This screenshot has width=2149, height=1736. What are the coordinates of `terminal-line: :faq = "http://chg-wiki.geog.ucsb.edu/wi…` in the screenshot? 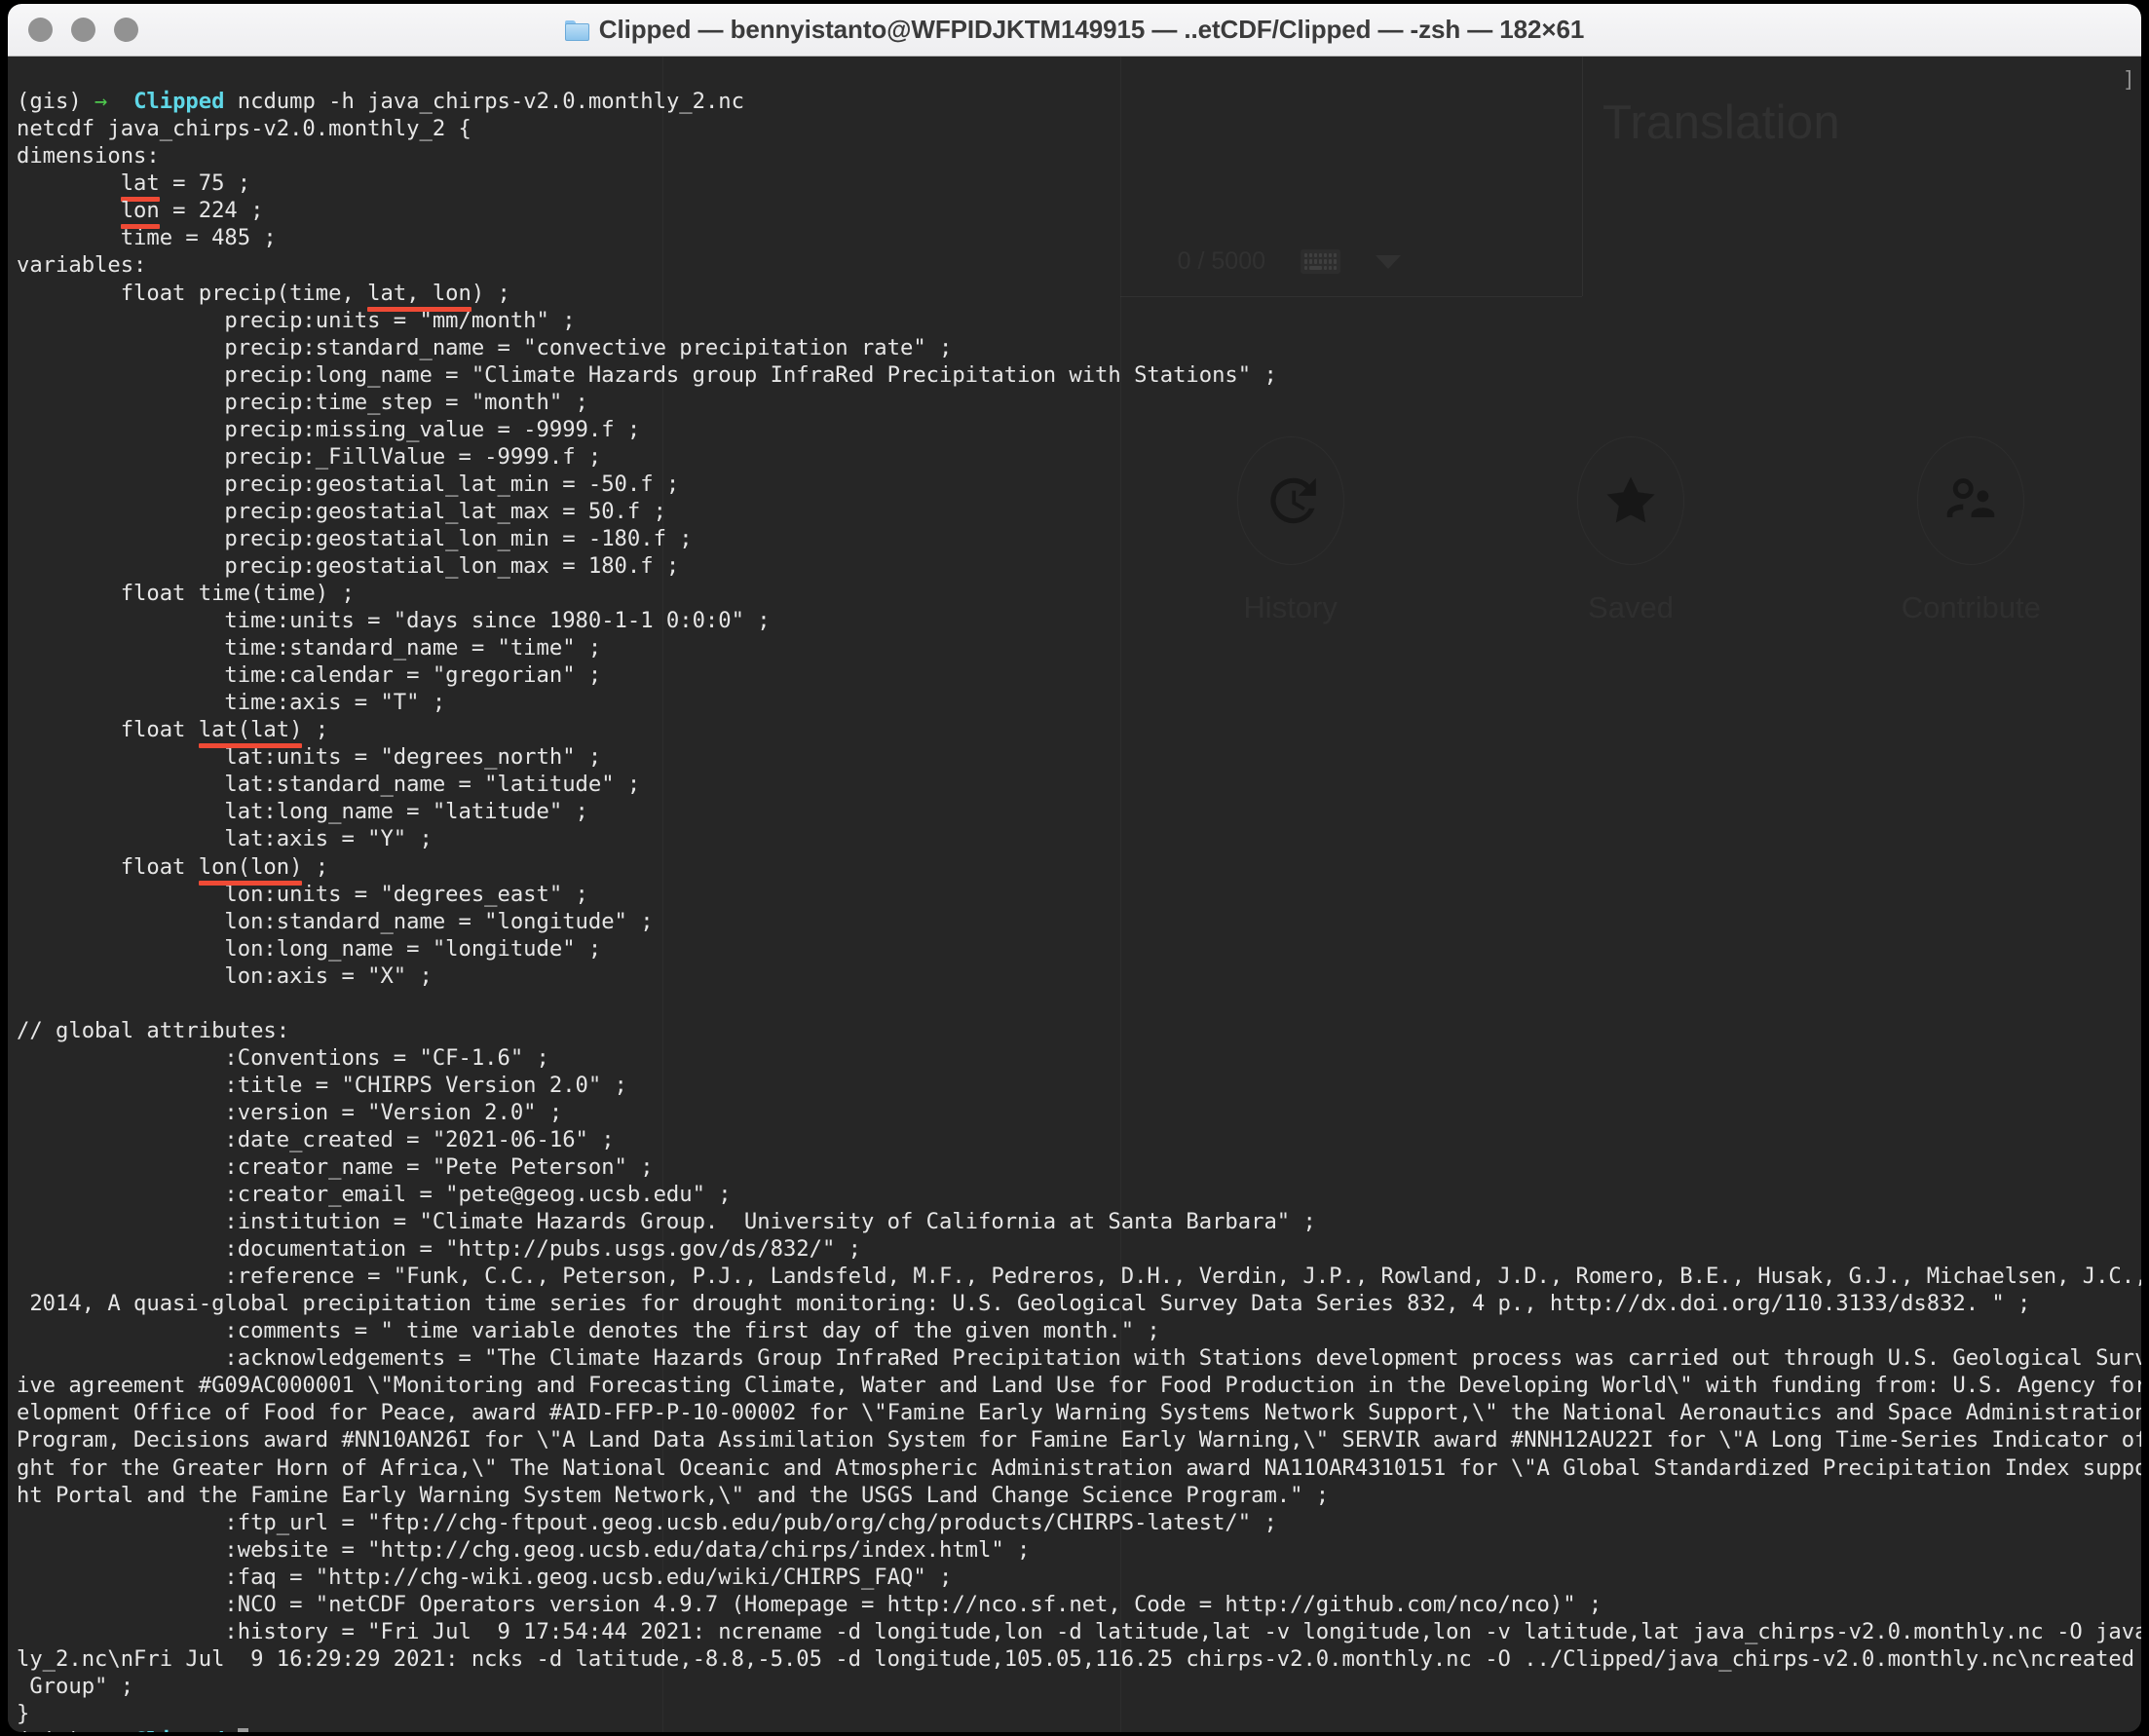 It's located at (485, 1577).